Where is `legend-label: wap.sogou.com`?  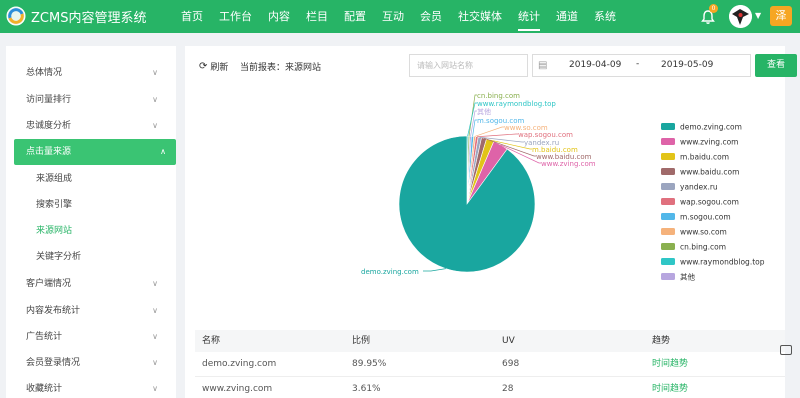 legend-label: wap.sogou.com is located at coordinates (709, 202).